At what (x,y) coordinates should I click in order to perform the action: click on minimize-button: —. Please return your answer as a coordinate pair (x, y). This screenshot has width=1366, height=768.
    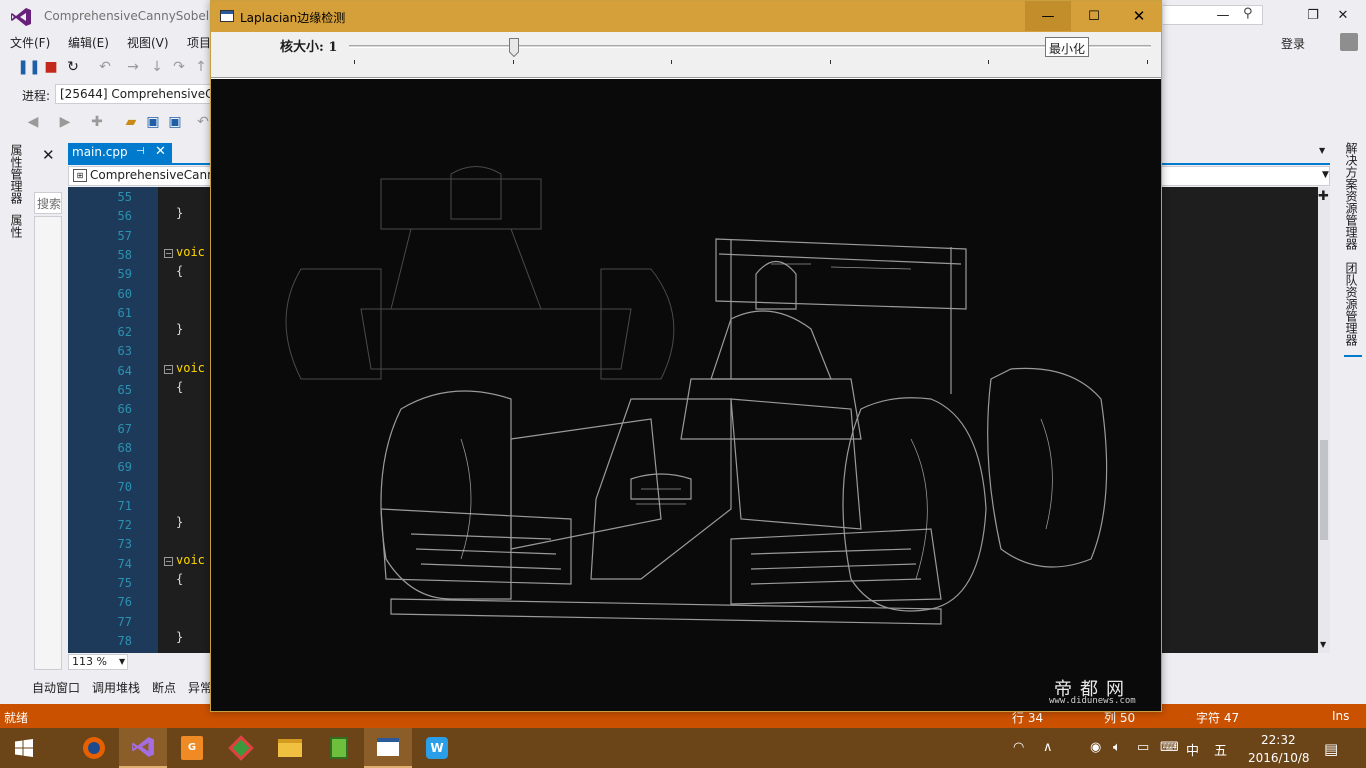
    Looking at the image, I should click on (1048, 16).